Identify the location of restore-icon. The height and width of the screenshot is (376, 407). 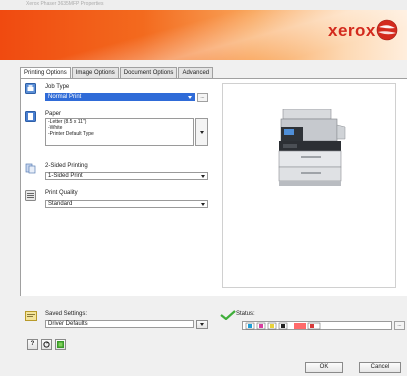
(46, 344).